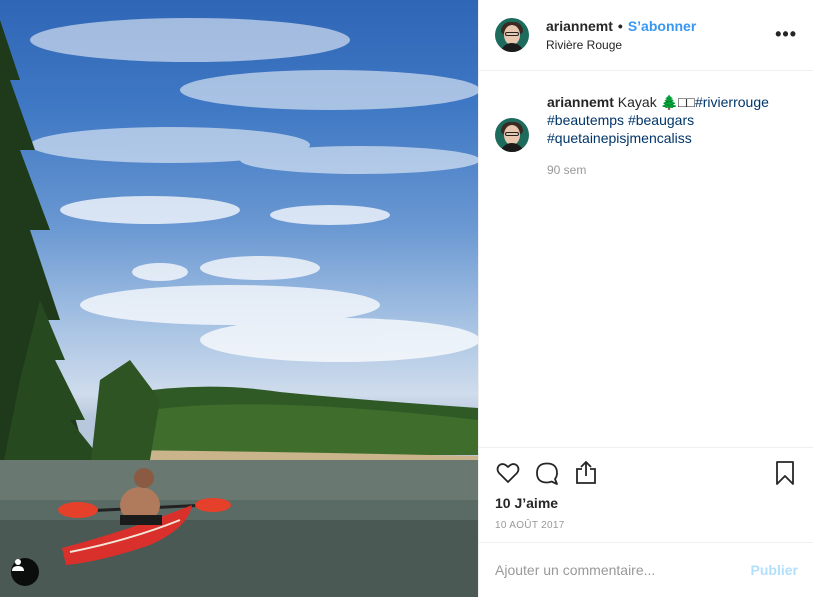 The height and width of the screenshot is (597, 813). I want to click on post-header: ariannemt • S’abonner Rivière Rouge •••, so click(646, 35).